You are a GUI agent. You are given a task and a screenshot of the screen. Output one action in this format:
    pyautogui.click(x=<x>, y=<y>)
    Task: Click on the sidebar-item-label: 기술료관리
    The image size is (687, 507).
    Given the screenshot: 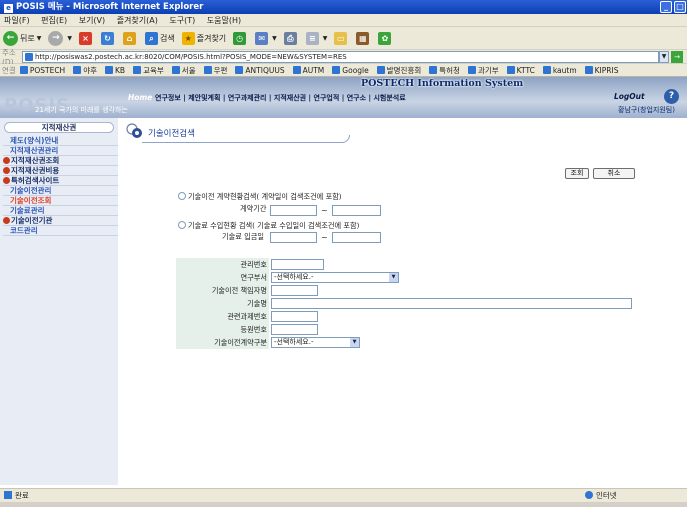 What is the action you would take?
    pyautogui.click(x=27, y=210)
    